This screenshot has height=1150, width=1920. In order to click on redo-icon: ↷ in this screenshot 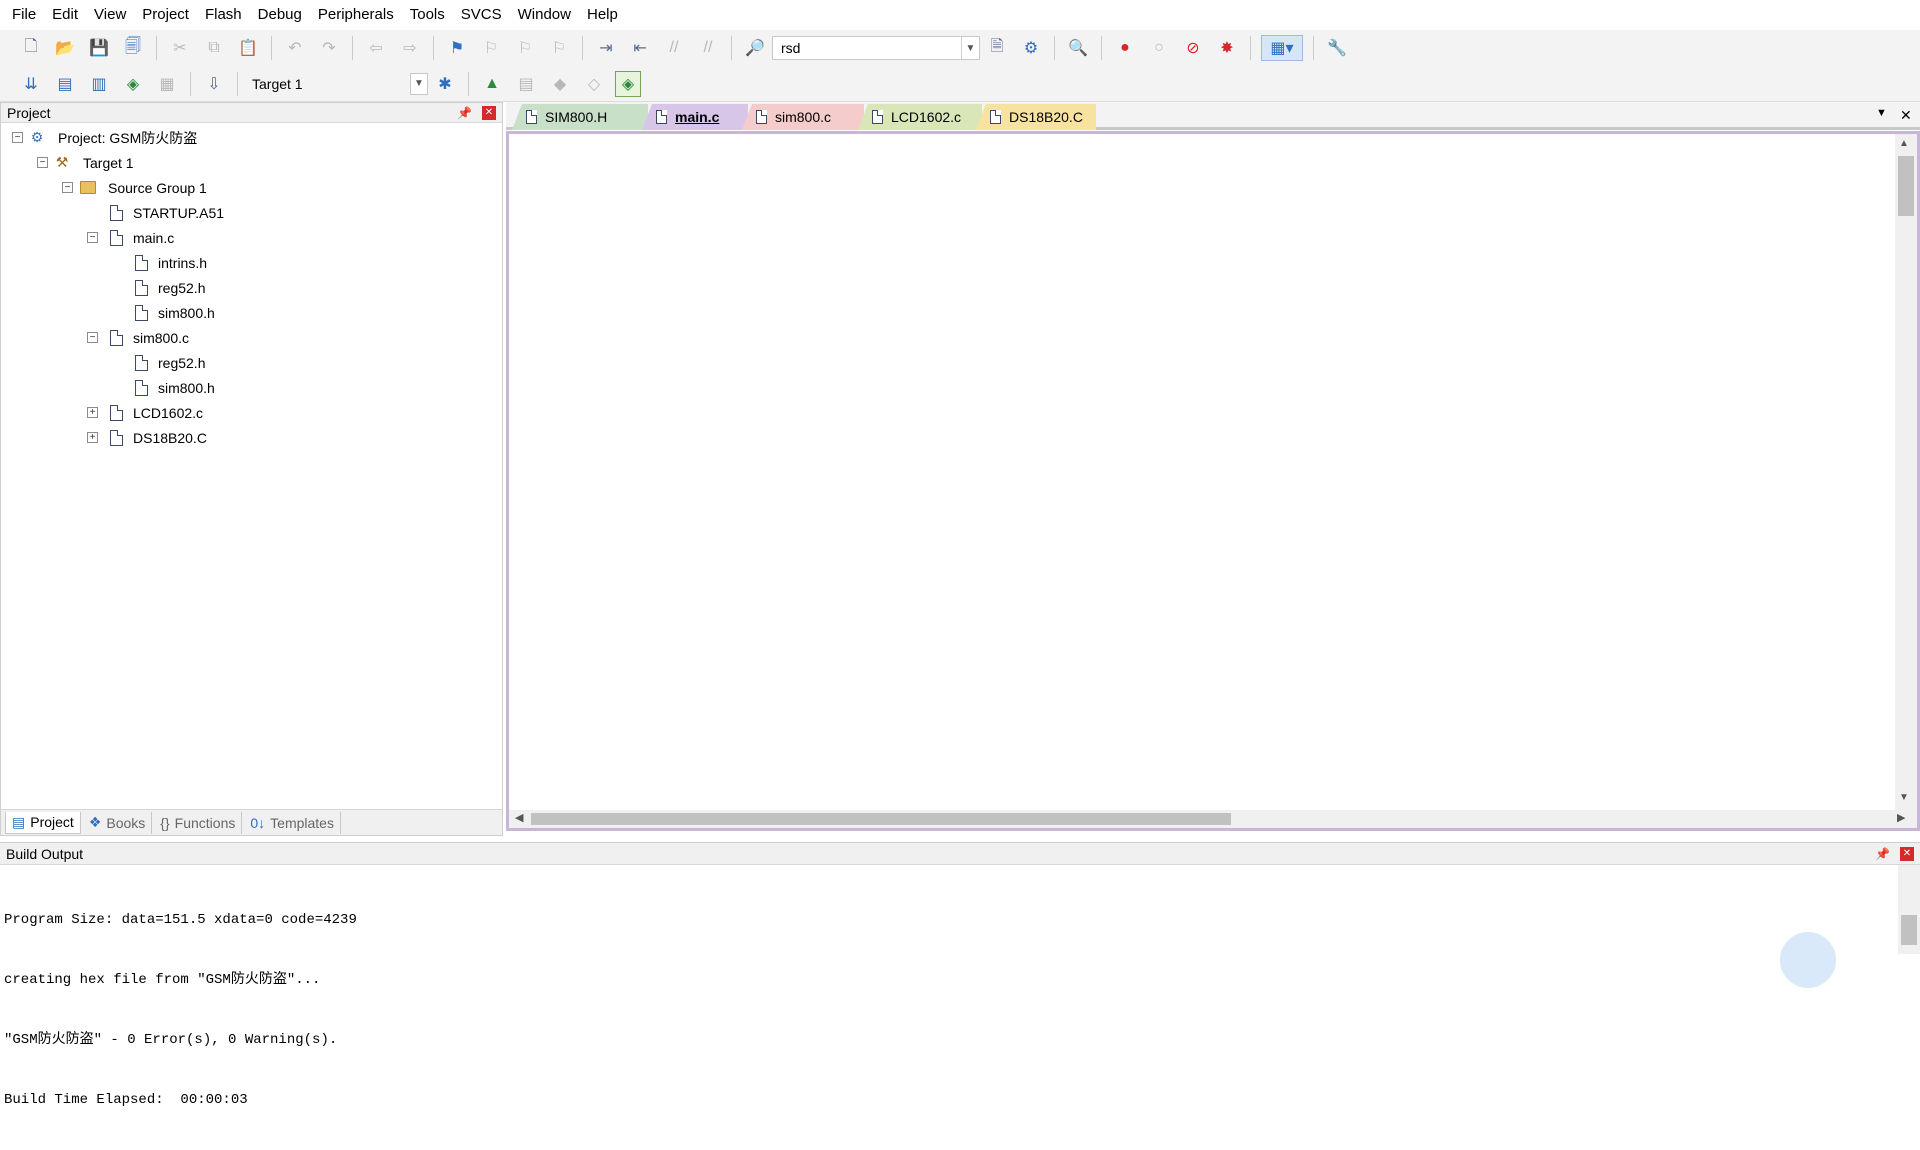, I will do `click(329, 48)`.